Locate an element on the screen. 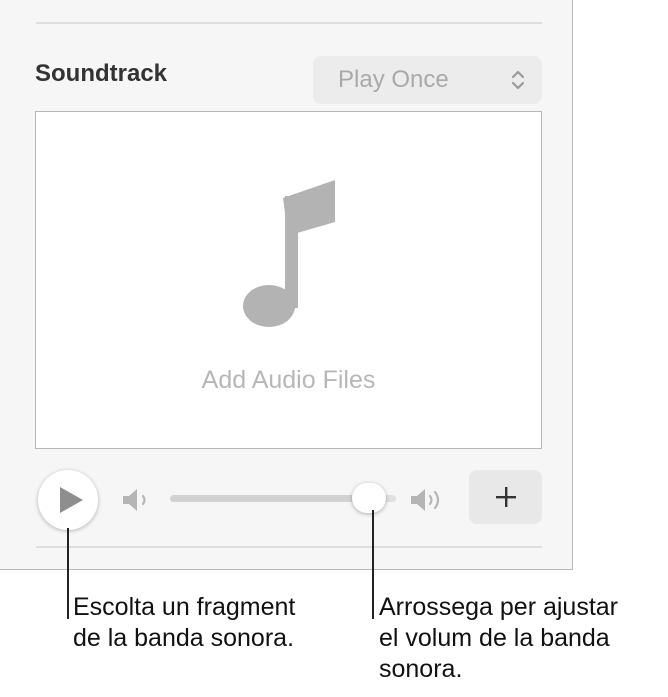  volume-slider-fill is located at coordinates (269, 498).